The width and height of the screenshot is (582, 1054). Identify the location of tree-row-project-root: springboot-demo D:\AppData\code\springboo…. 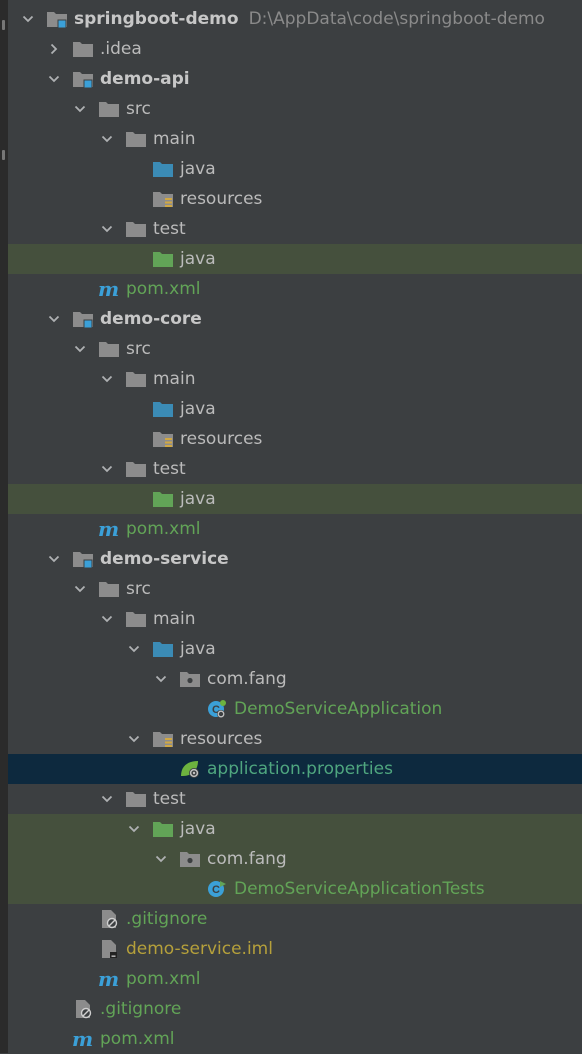
(295, 19).